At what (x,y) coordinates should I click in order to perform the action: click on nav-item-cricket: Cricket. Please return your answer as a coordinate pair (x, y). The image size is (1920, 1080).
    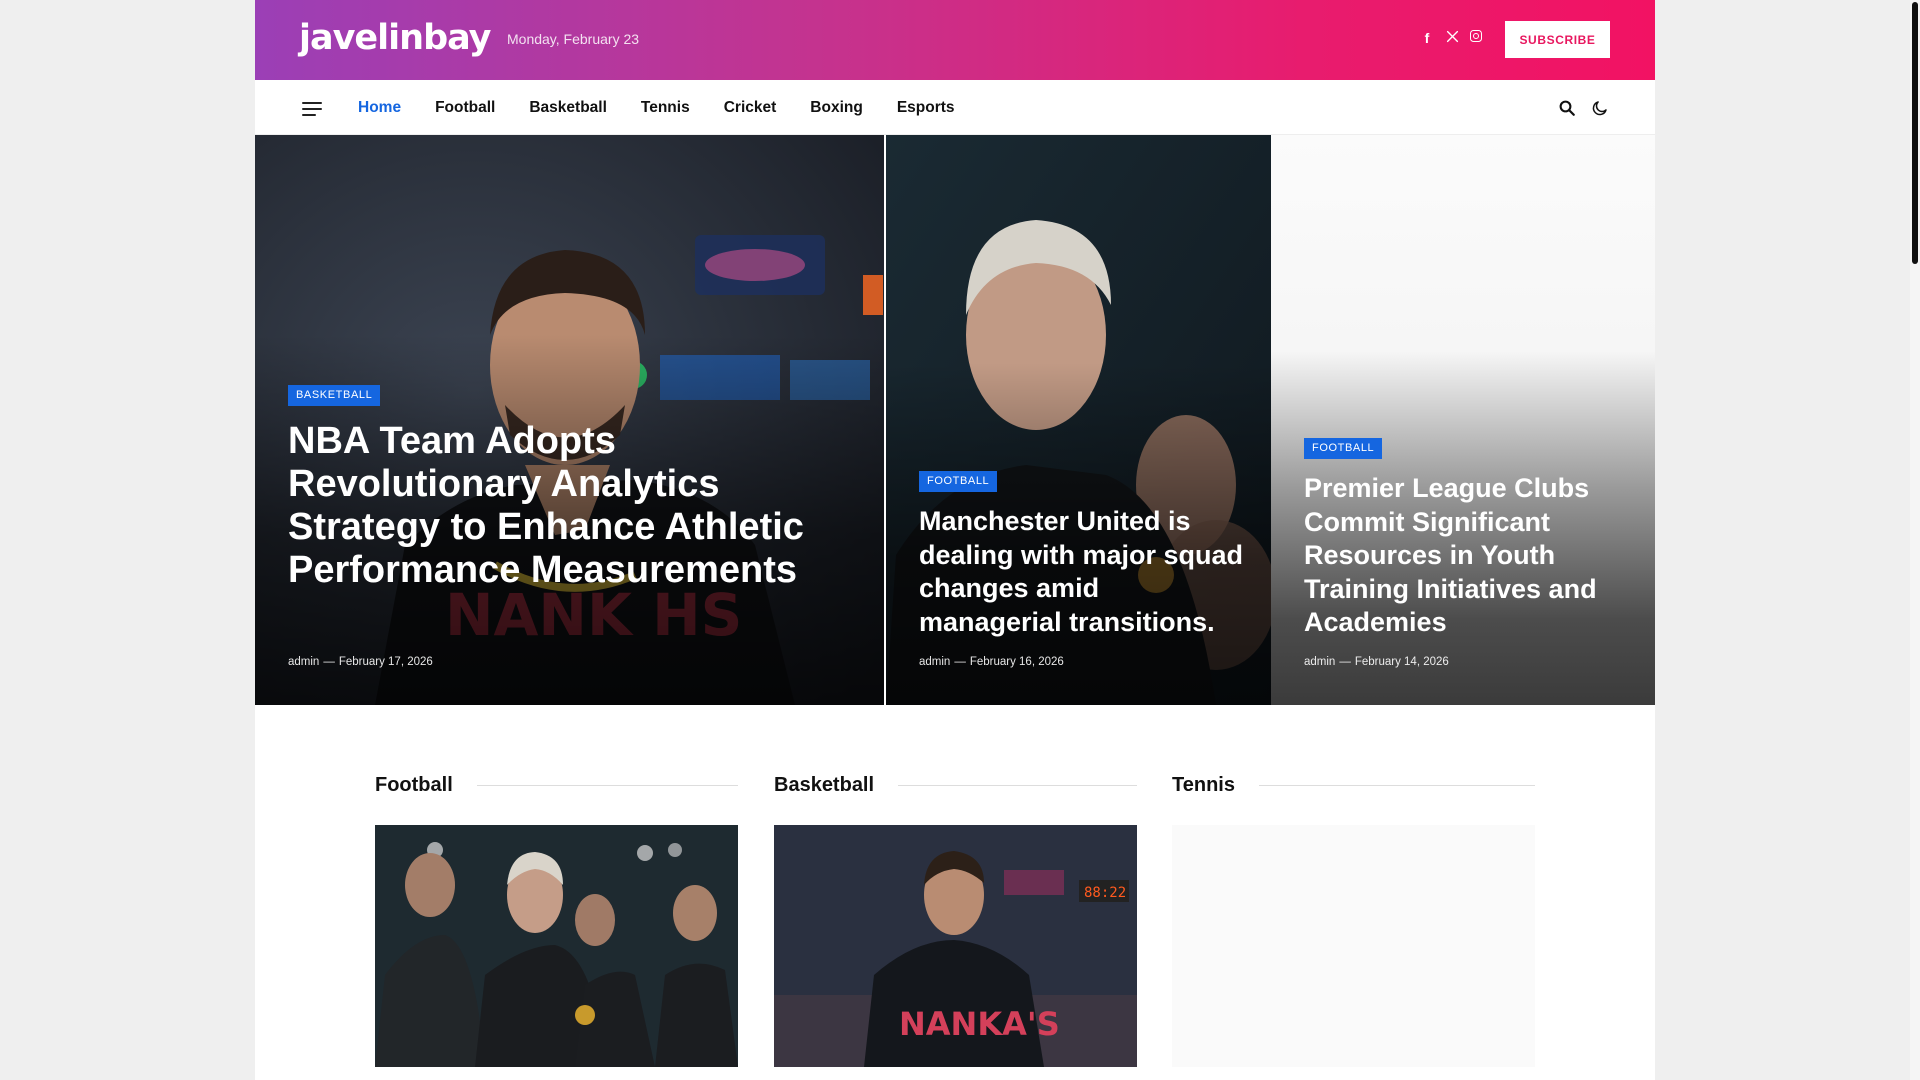
    Looking at the image, I should click on (750, 108).